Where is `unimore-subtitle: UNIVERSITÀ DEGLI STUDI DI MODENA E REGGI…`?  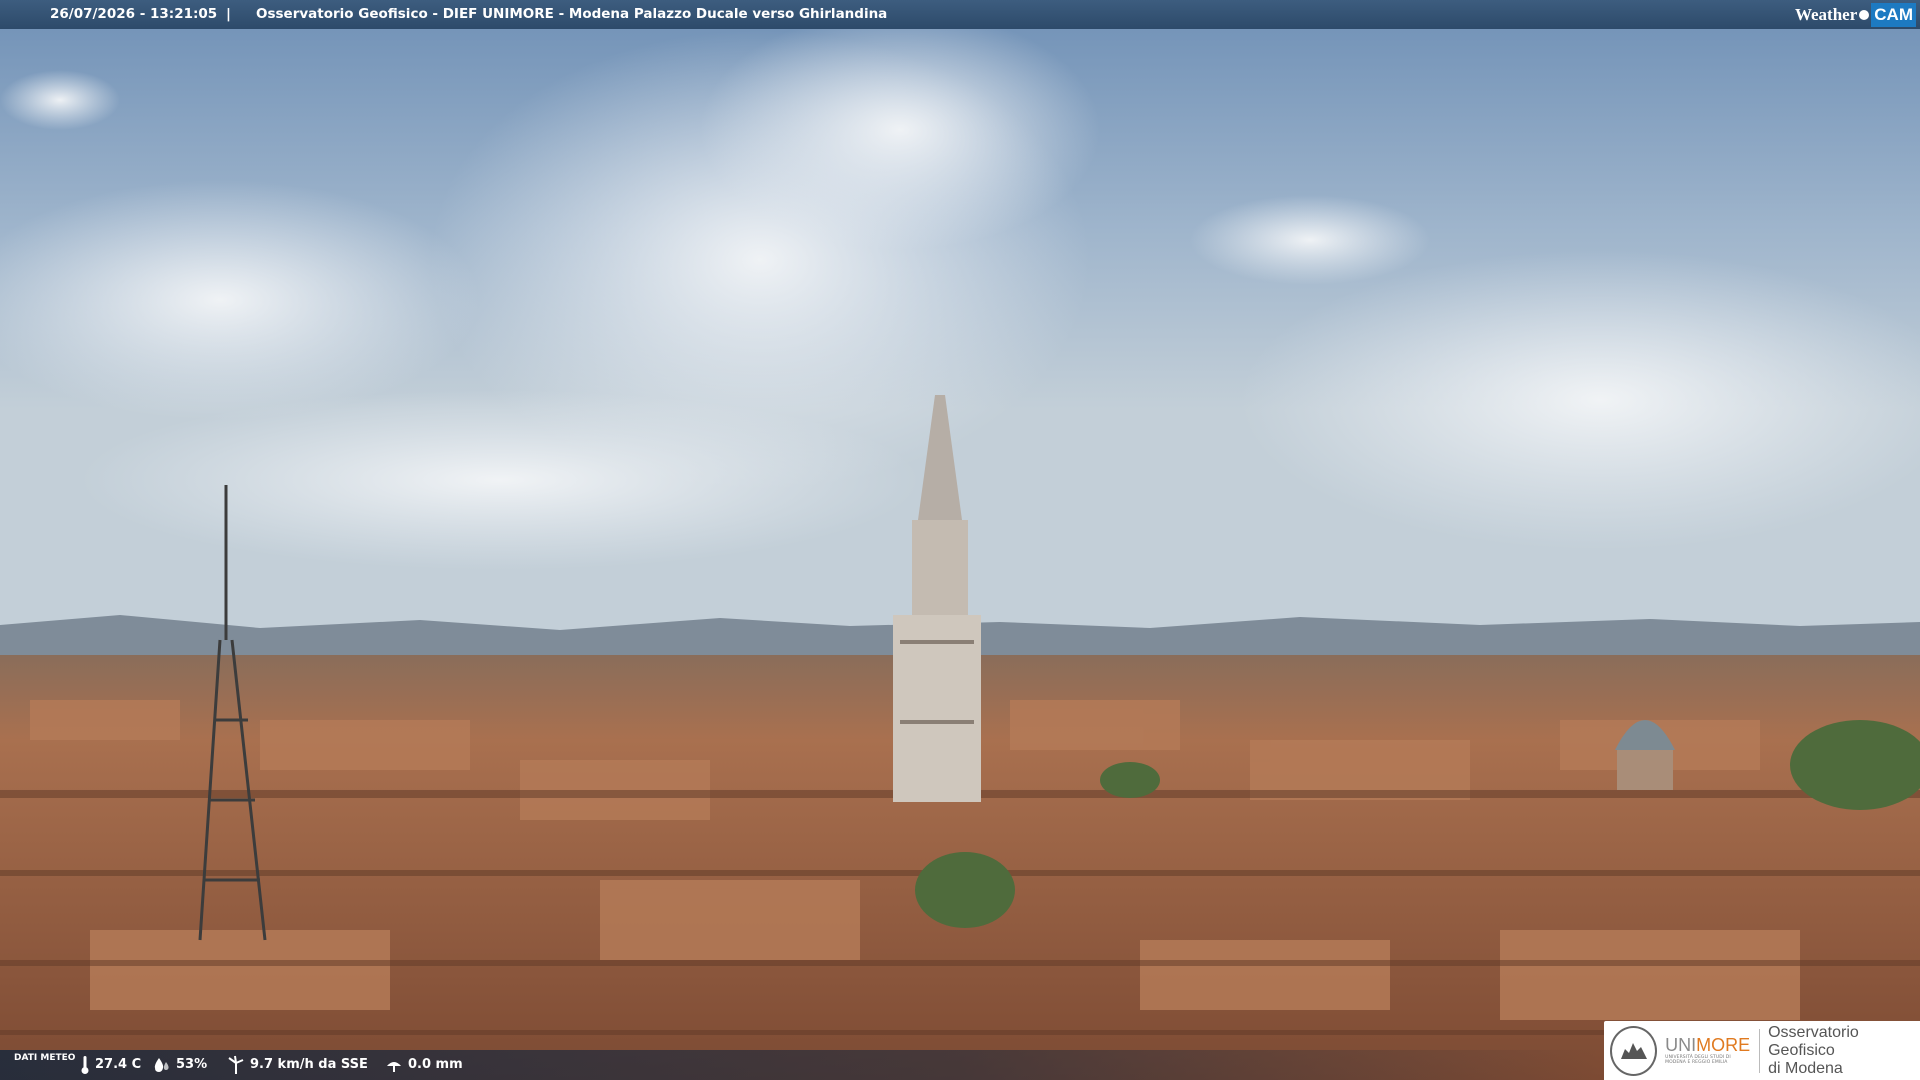
unimore-subtitle: UNIVERSITÀ DEGLI STUDI DI MODENA E REGGI… is located at coordinates (1698, 1060).